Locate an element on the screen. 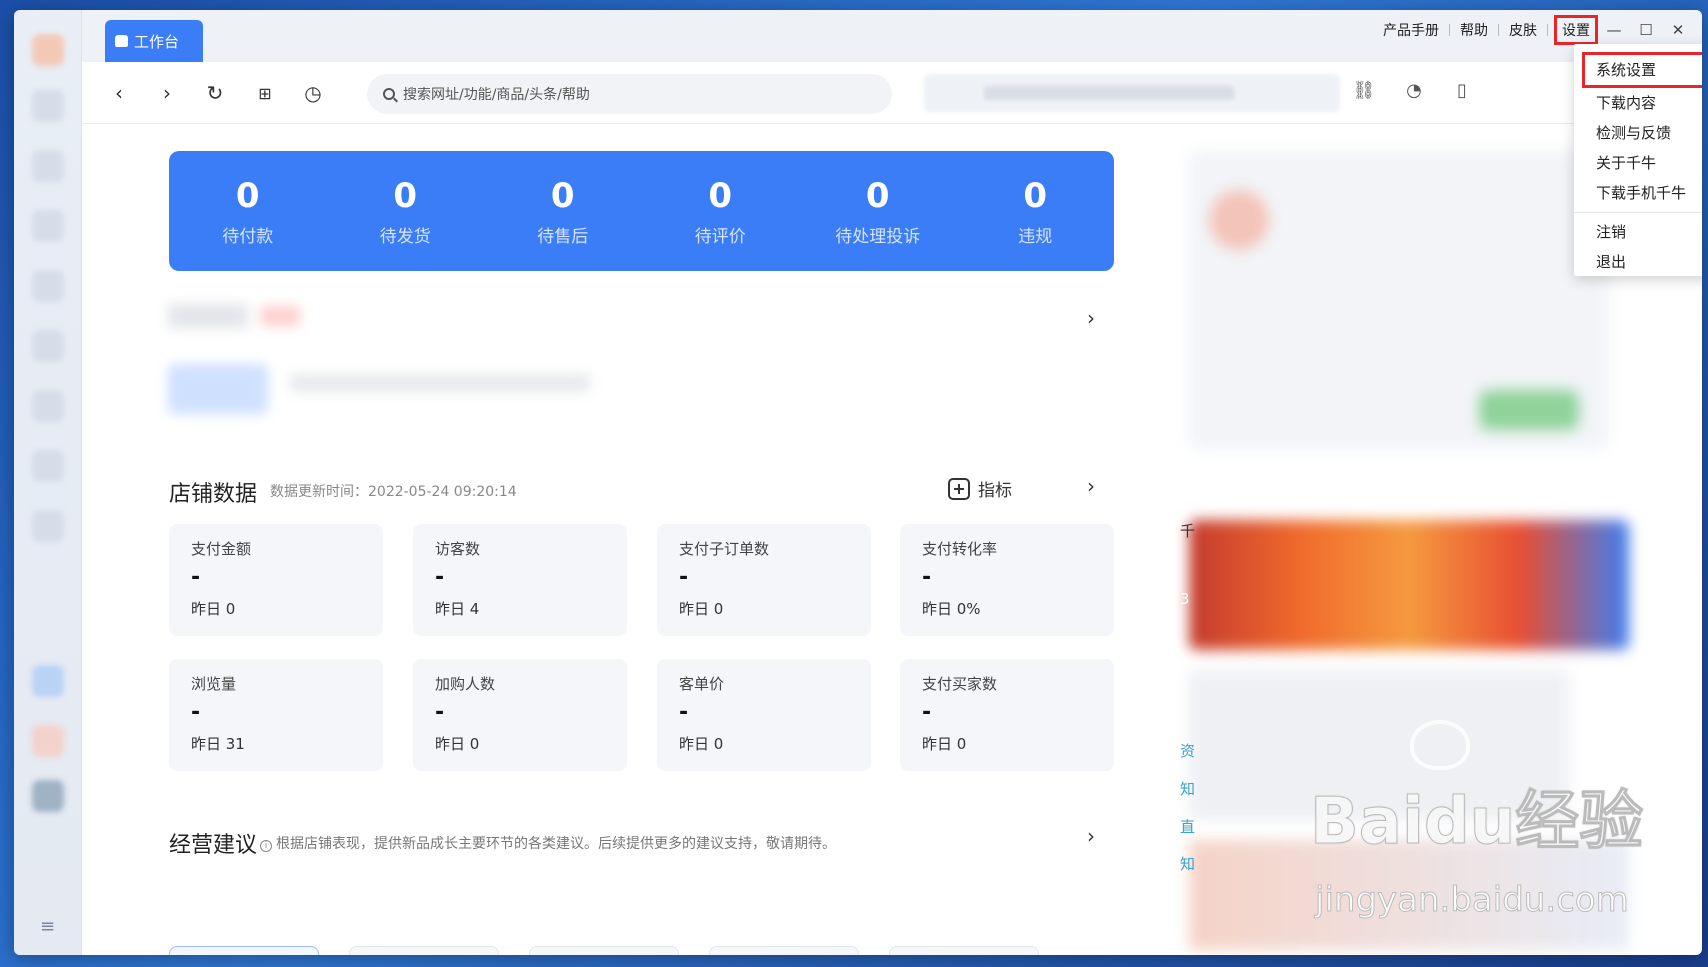 Image resolution: width=1708 pixels, height=967 pixels. speed-icon: ◔ is located at coordinates (1414, 92).